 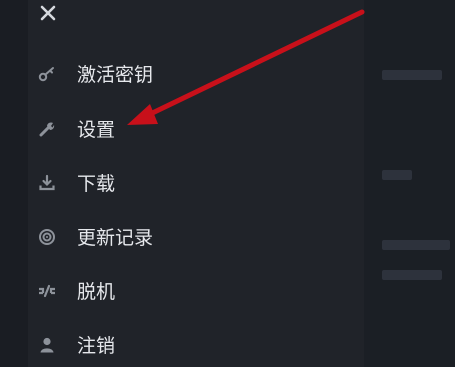 I want to click on close-icon, so click(x=48, y=13).